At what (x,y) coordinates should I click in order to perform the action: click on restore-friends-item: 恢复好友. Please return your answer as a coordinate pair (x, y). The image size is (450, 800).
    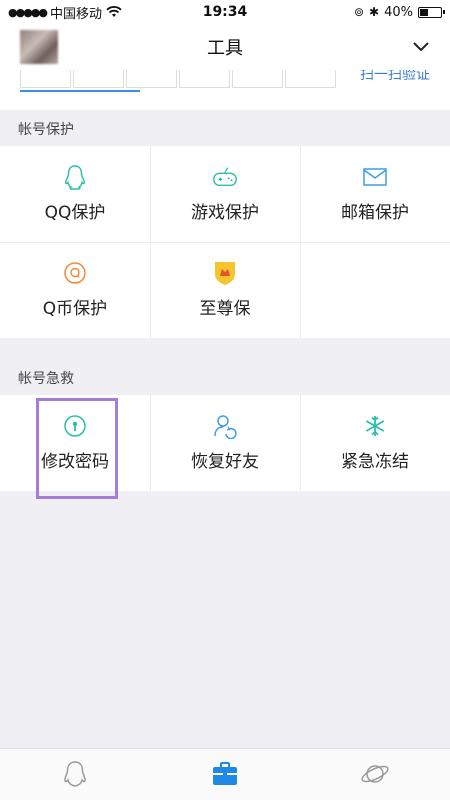
    Looking at the image, I should click on (225, 442).